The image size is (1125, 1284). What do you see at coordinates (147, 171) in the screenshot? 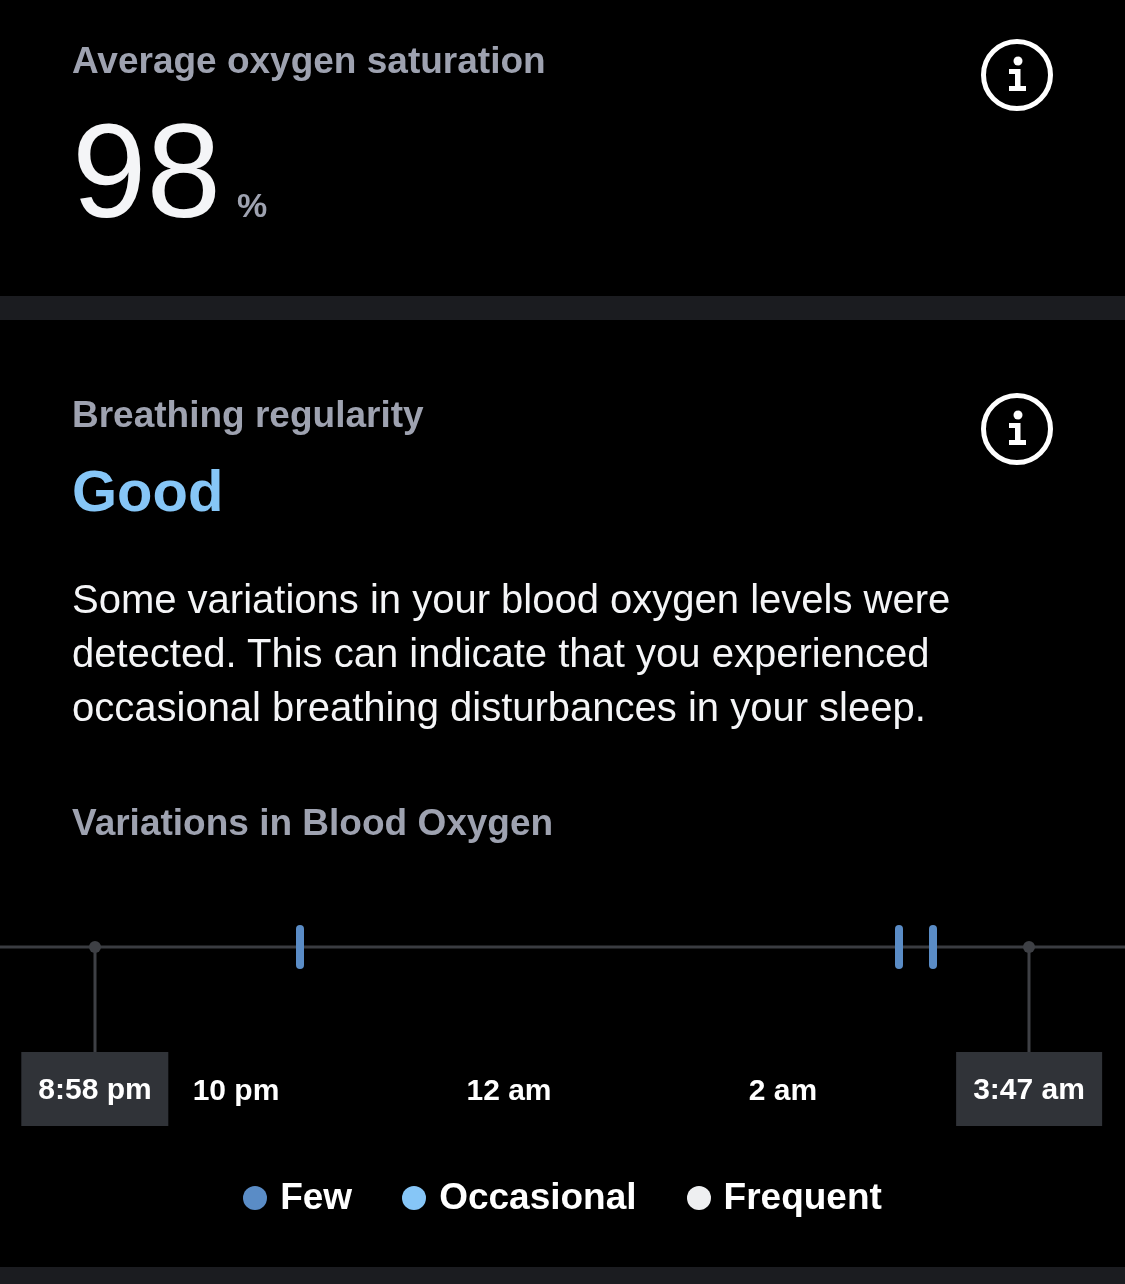
I see `saturation-value: 98` at bounding box center [147, 171].